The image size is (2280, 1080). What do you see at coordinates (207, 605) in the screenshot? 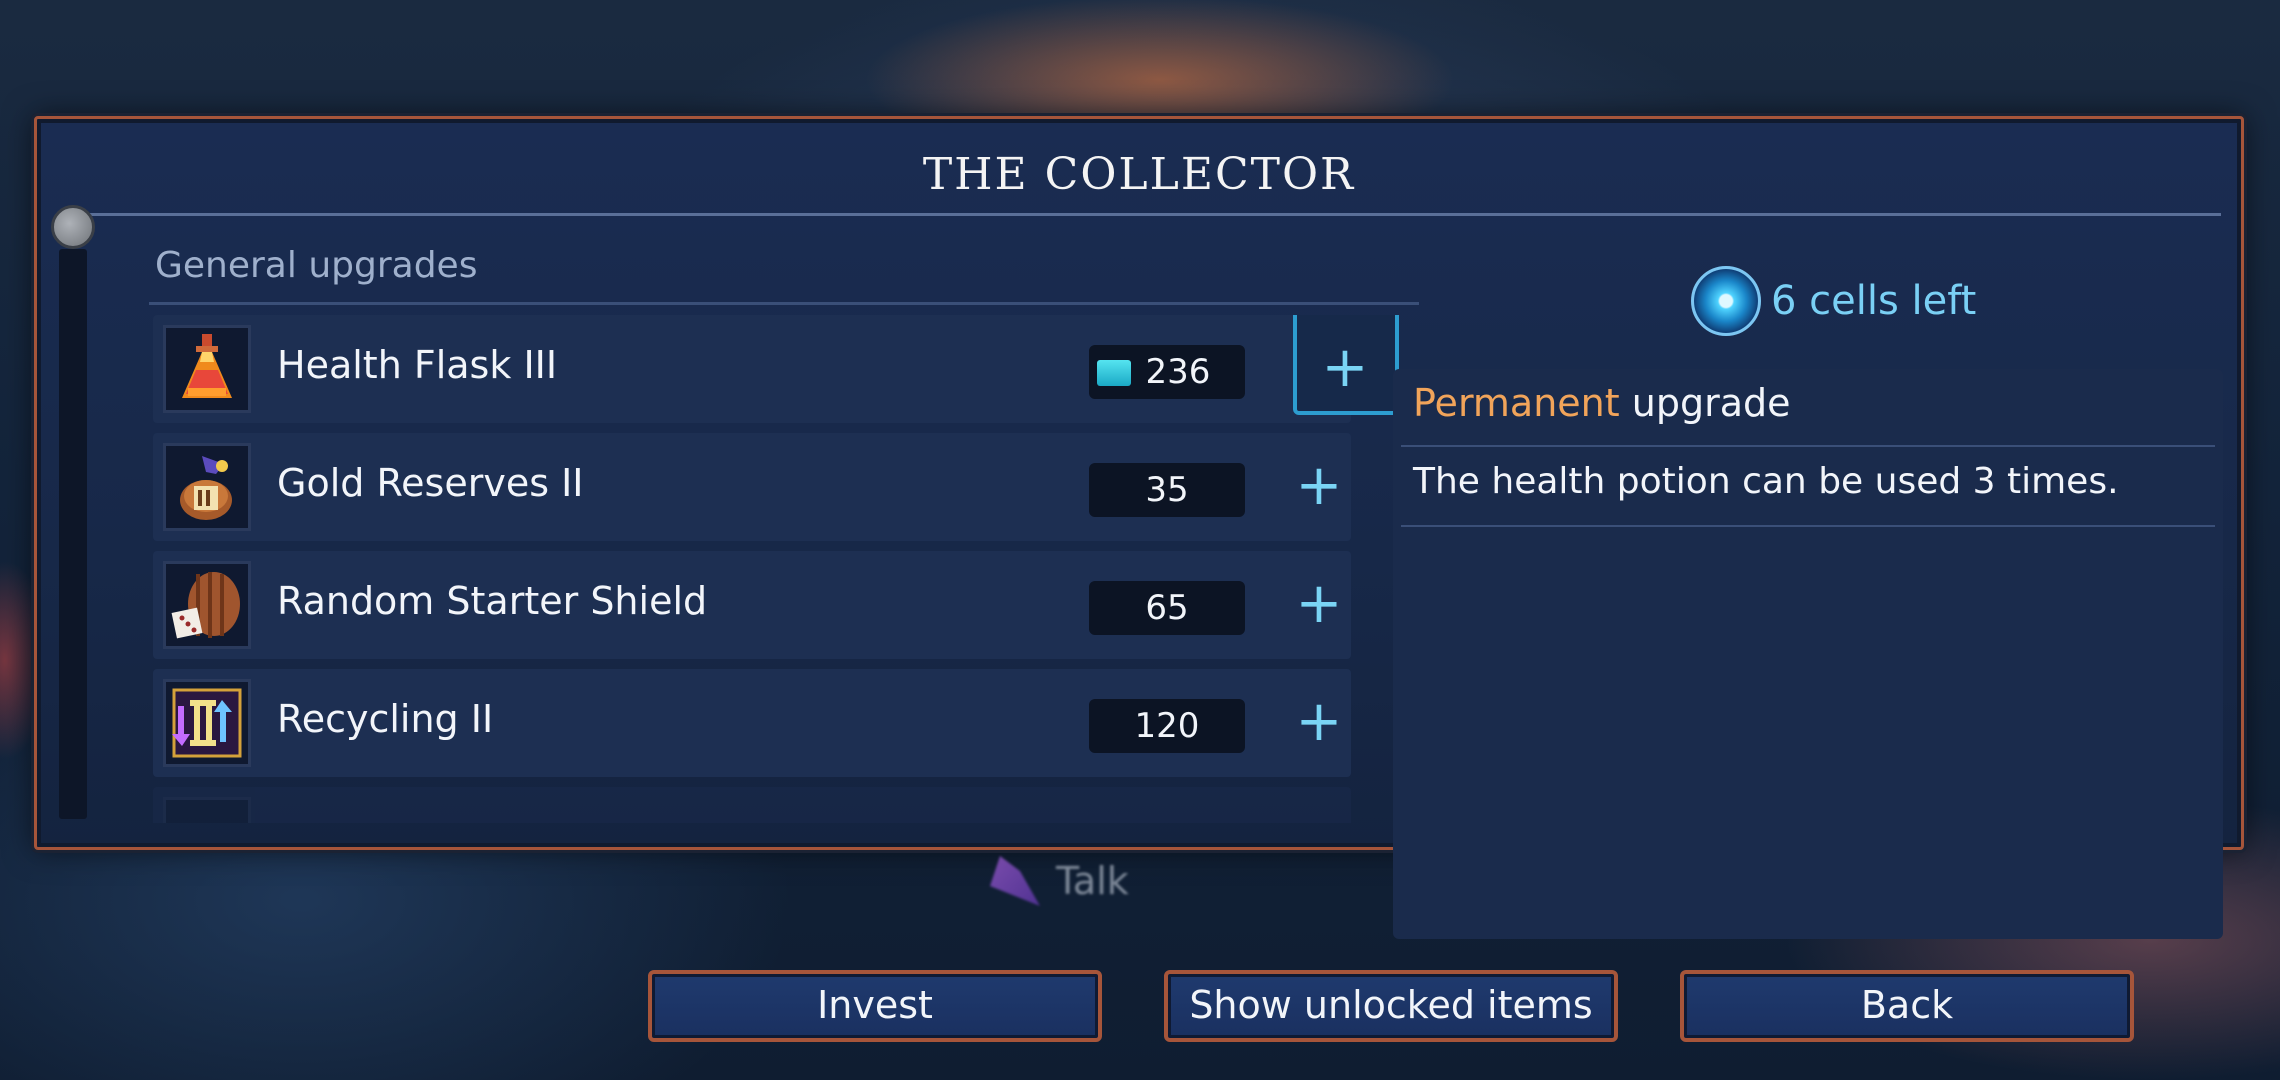
I see `shield-dice-icon` at bounding box center [207, 605].